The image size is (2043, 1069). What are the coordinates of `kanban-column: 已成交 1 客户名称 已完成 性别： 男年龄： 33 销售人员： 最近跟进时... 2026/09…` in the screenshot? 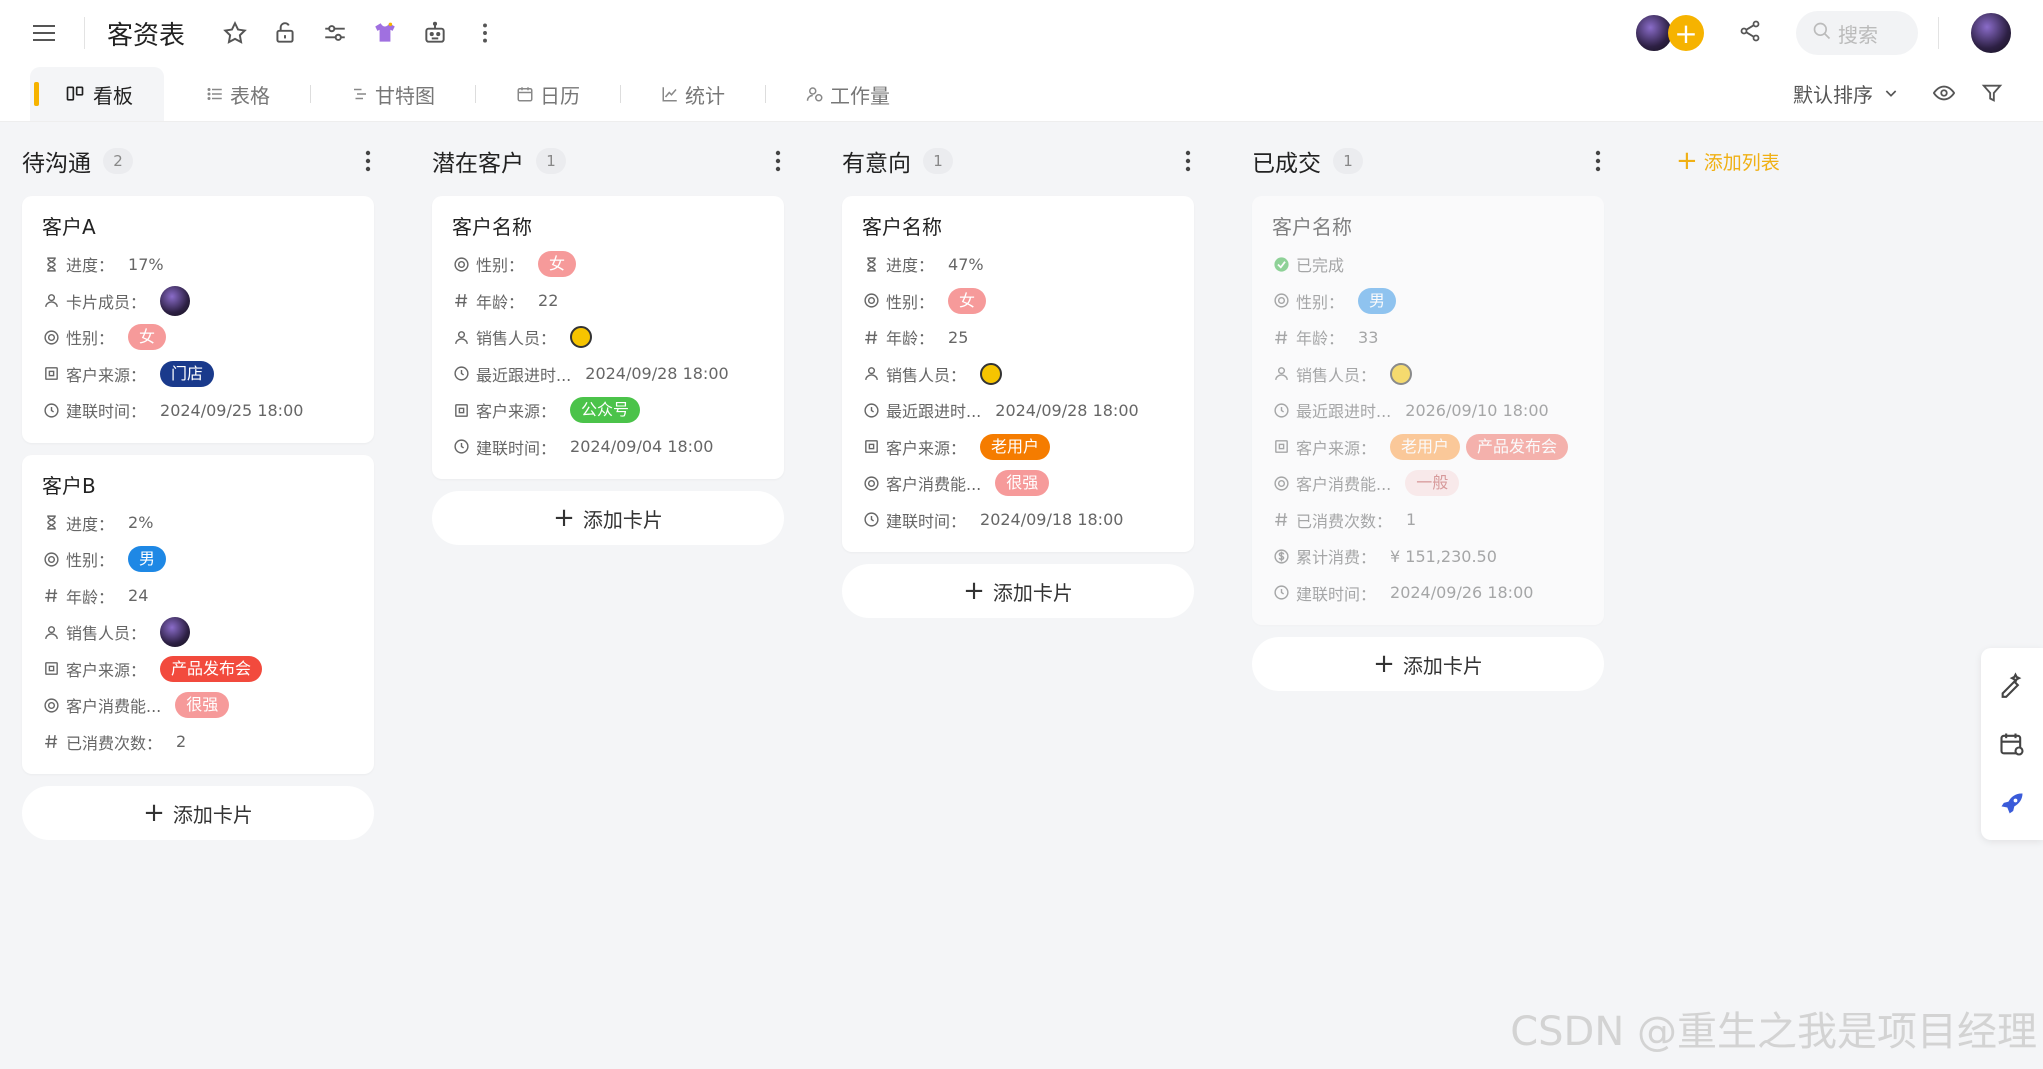 It's located at (1428, 489).